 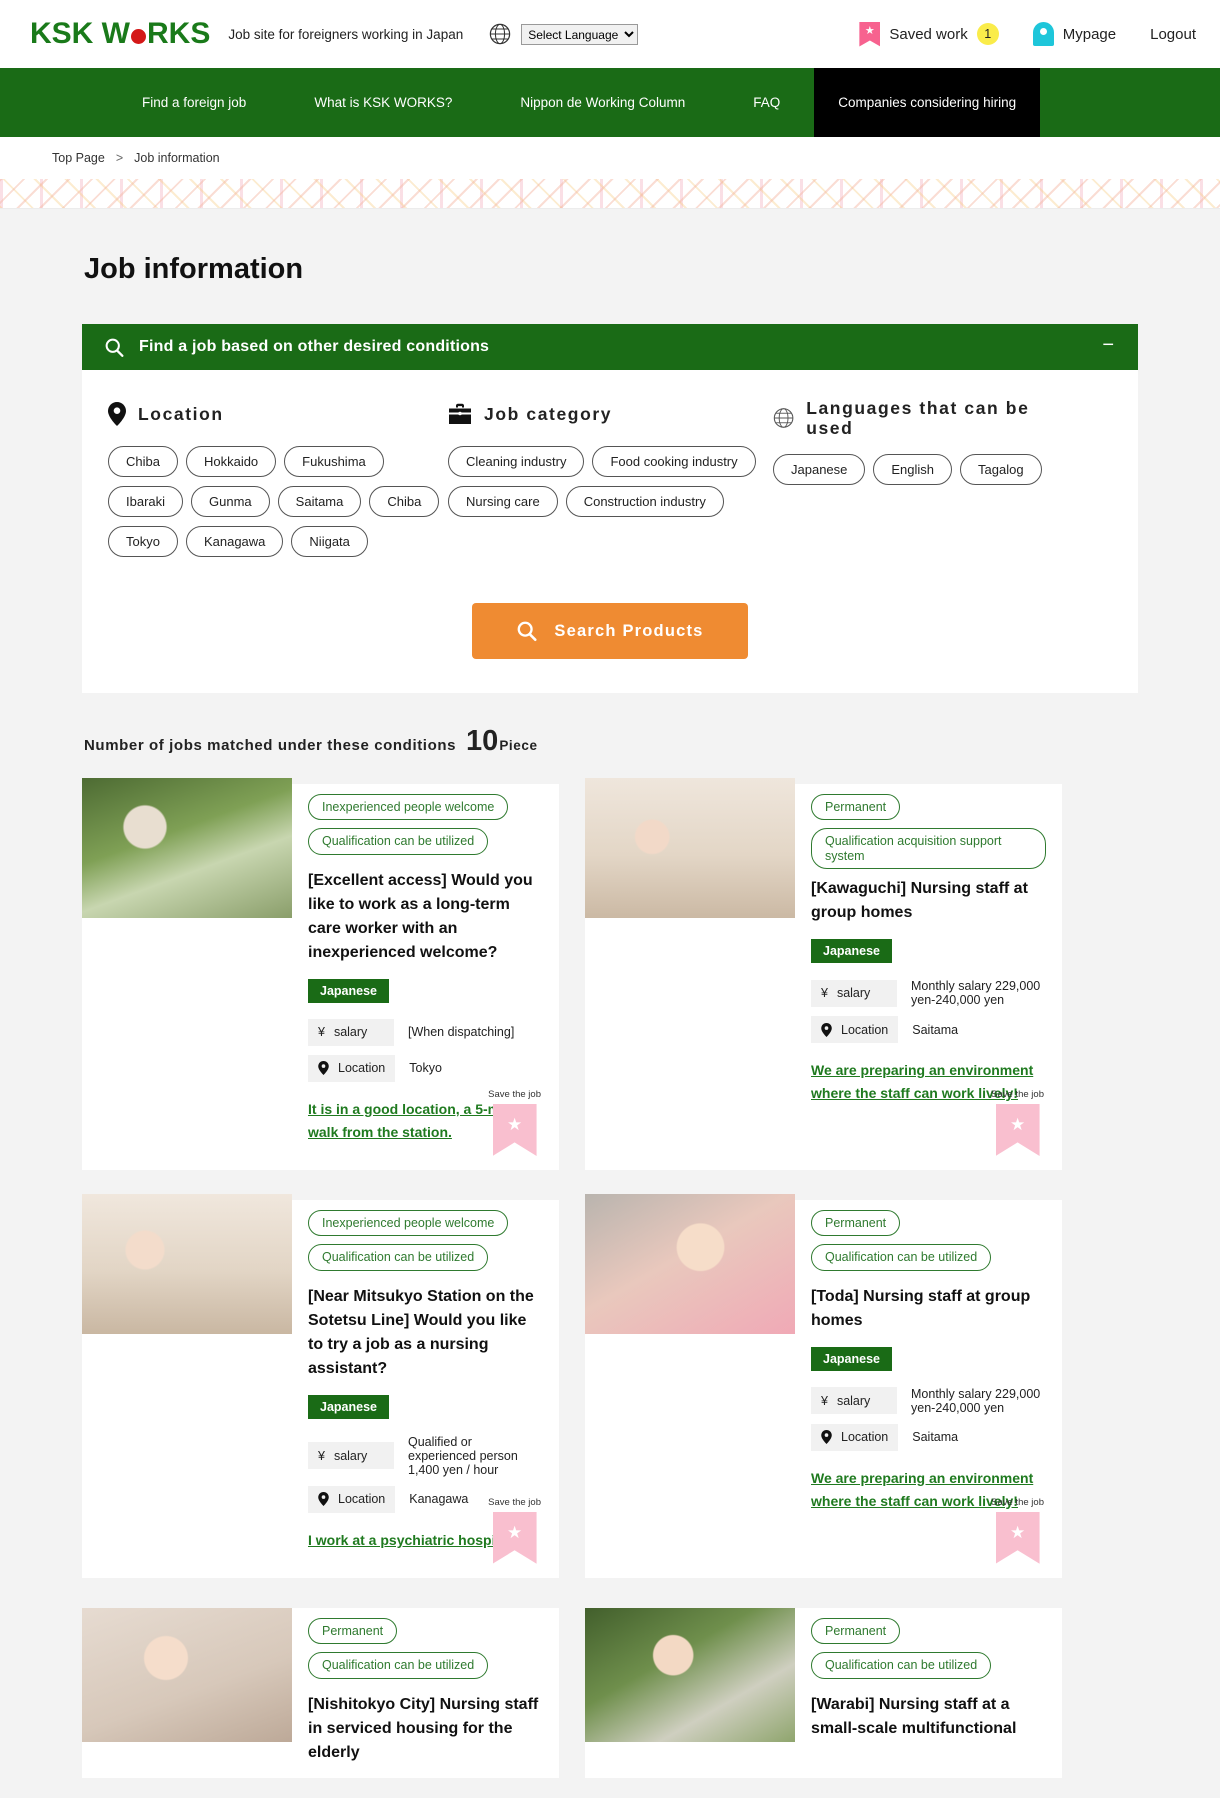 What do you see at coordinates (334, 461) in the screenshot?
I see `location-chip-fukushima: Fukushima` at bounding box center [334, 461].